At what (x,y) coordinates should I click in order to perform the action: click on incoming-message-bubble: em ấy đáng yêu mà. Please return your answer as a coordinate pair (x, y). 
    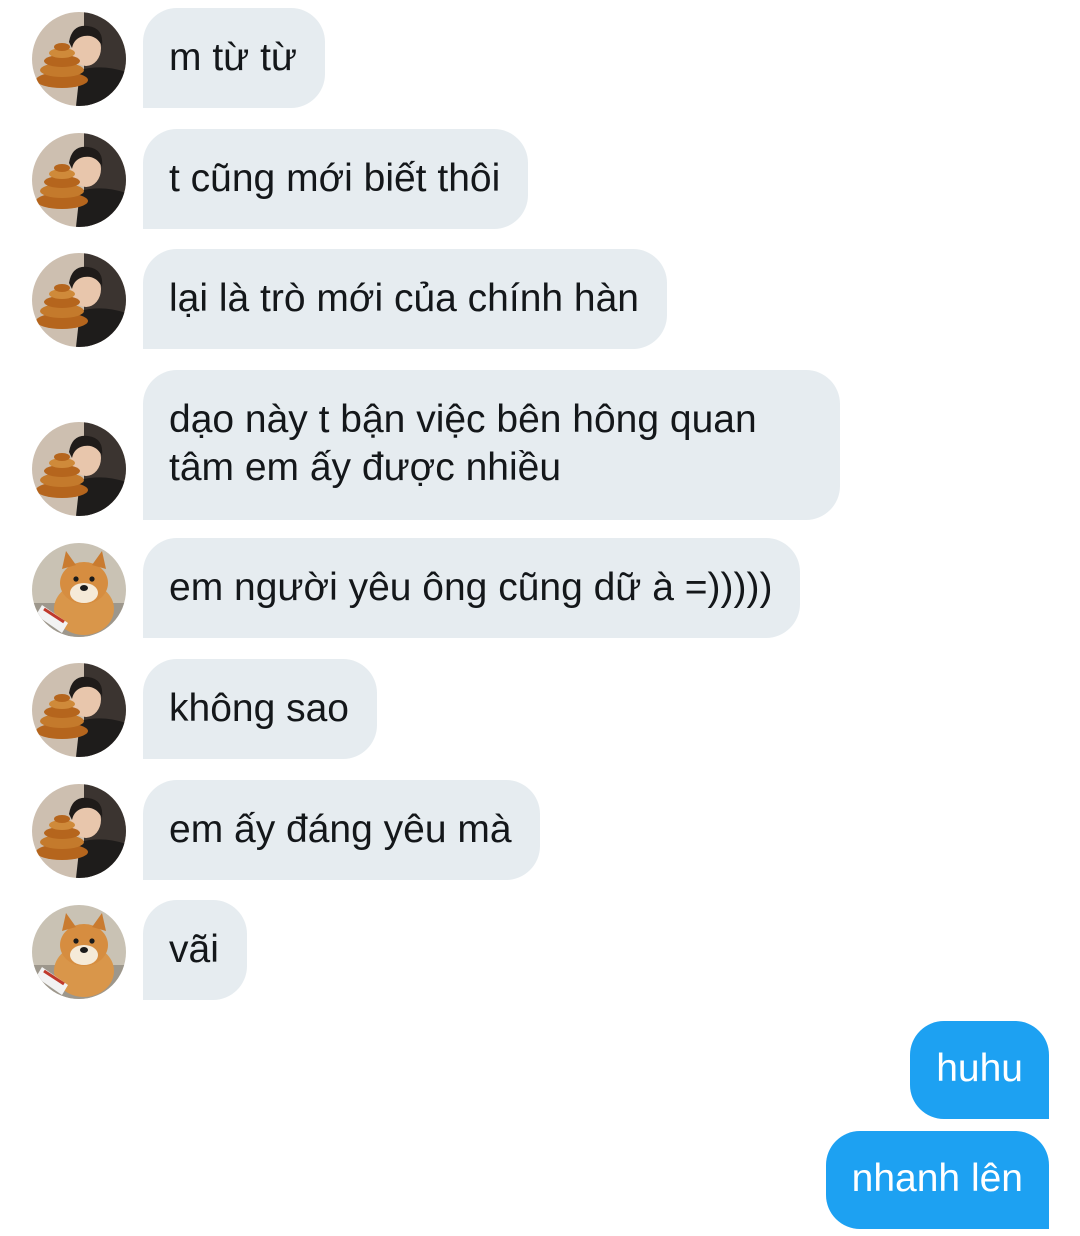
    Looking at the image, I should click on (341, 830).